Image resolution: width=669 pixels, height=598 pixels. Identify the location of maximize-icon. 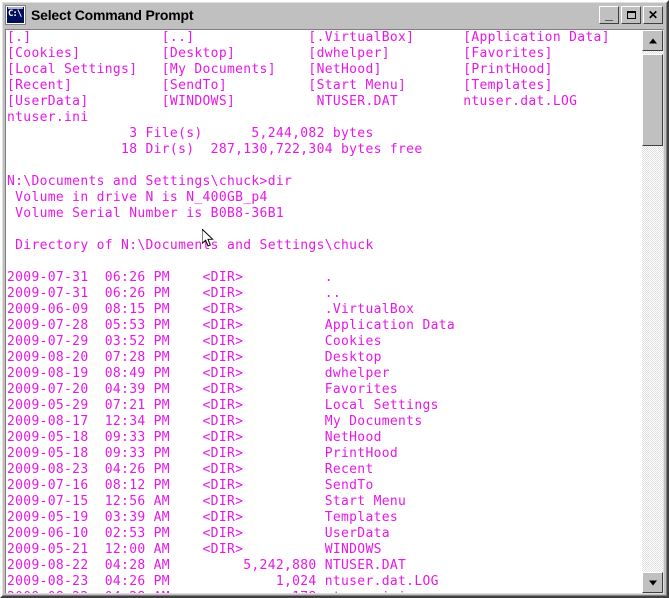
(631, 15).